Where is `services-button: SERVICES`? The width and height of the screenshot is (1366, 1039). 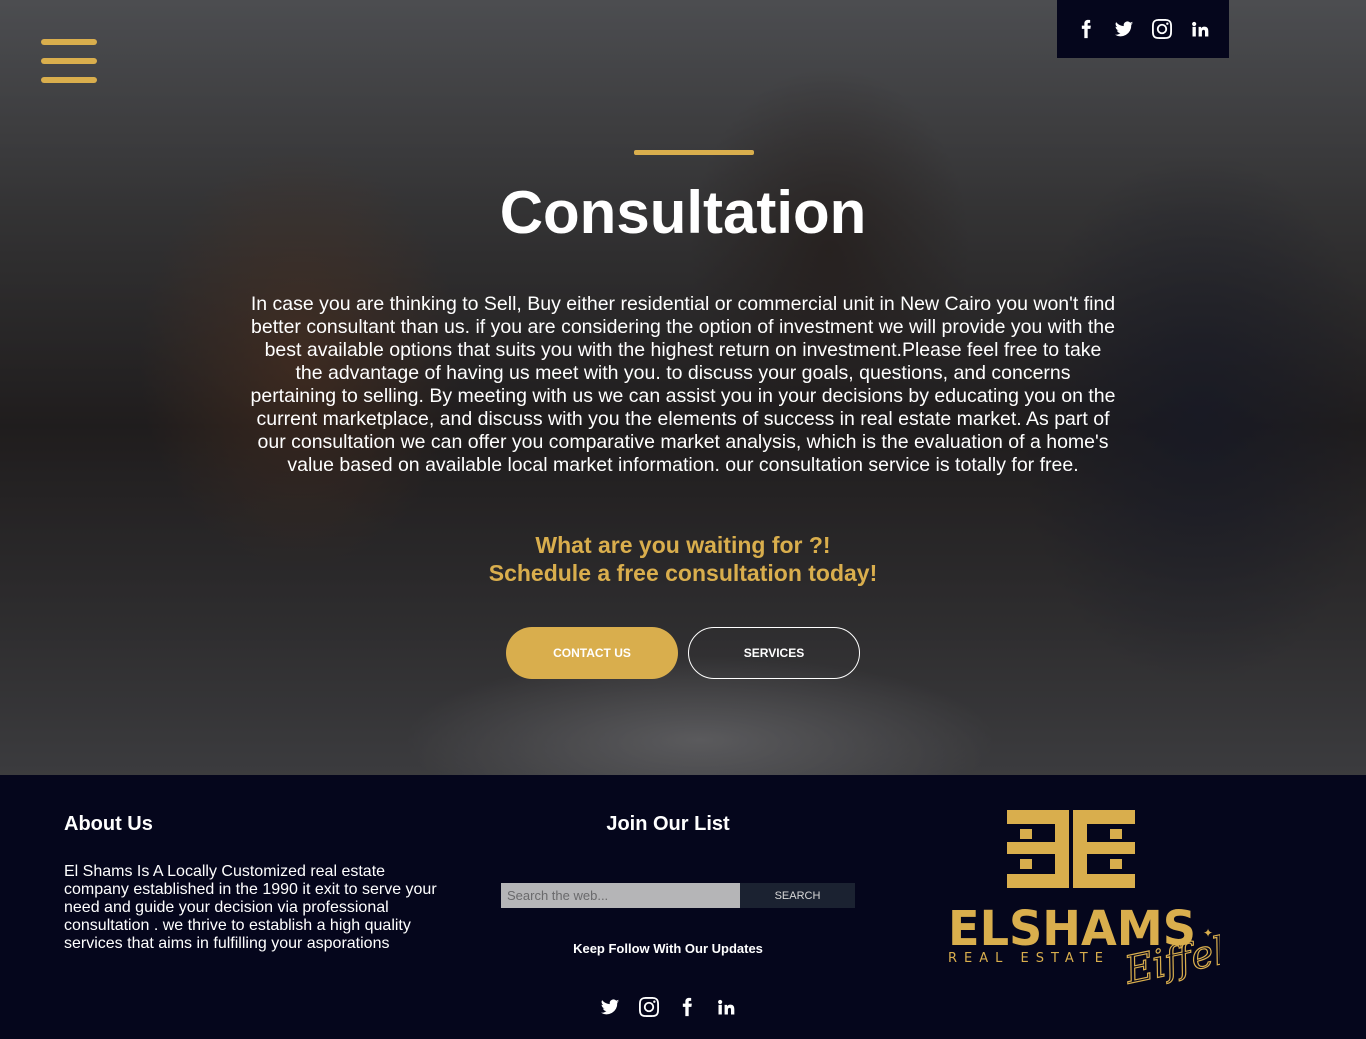
services-button: SERVICES is located at coordinates (774, 653).